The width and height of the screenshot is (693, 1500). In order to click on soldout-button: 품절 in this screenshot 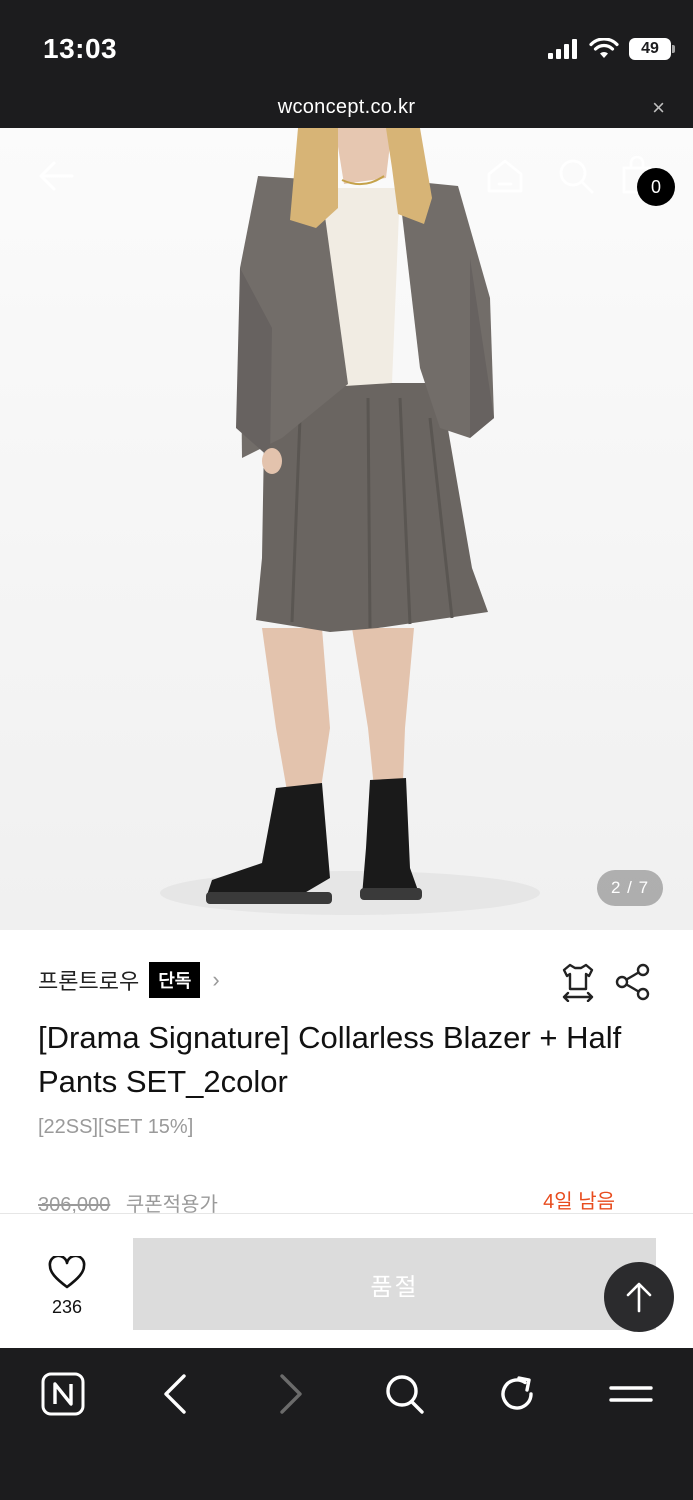, I will do `click(394, 1284)`.